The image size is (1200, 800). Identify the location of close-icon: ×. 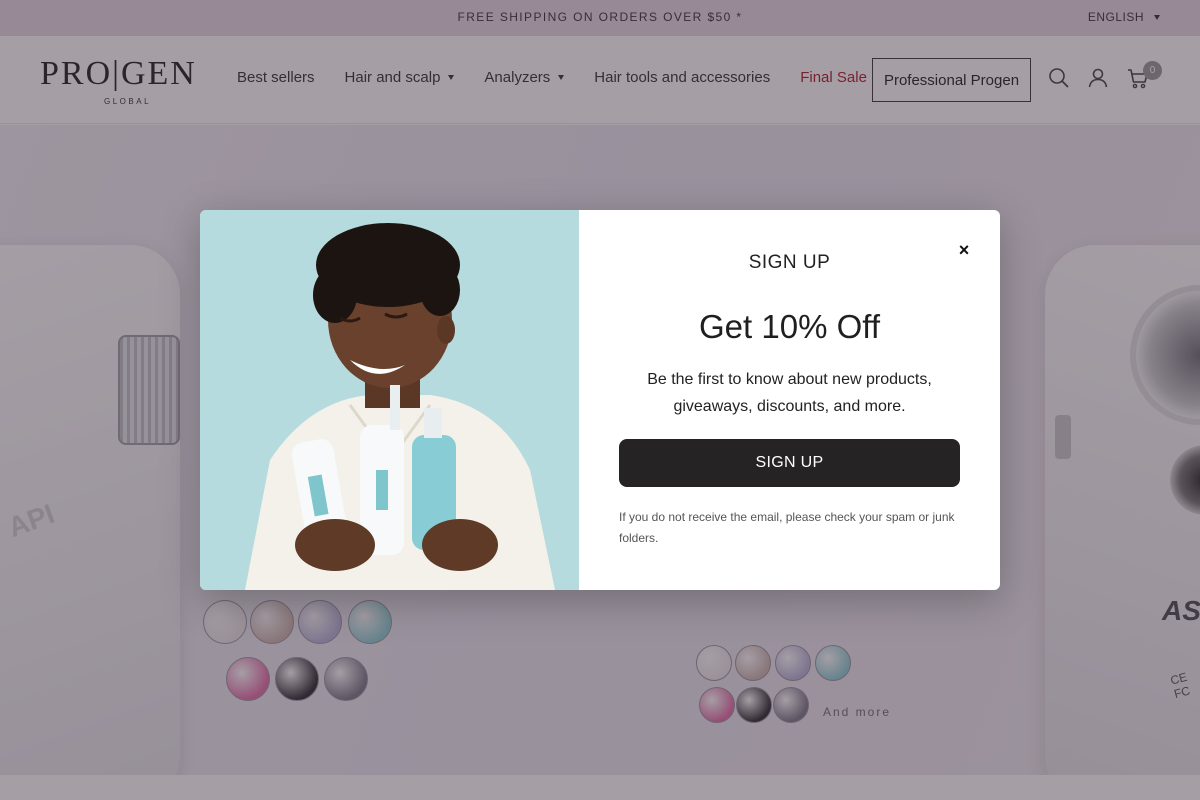
(964, 250).